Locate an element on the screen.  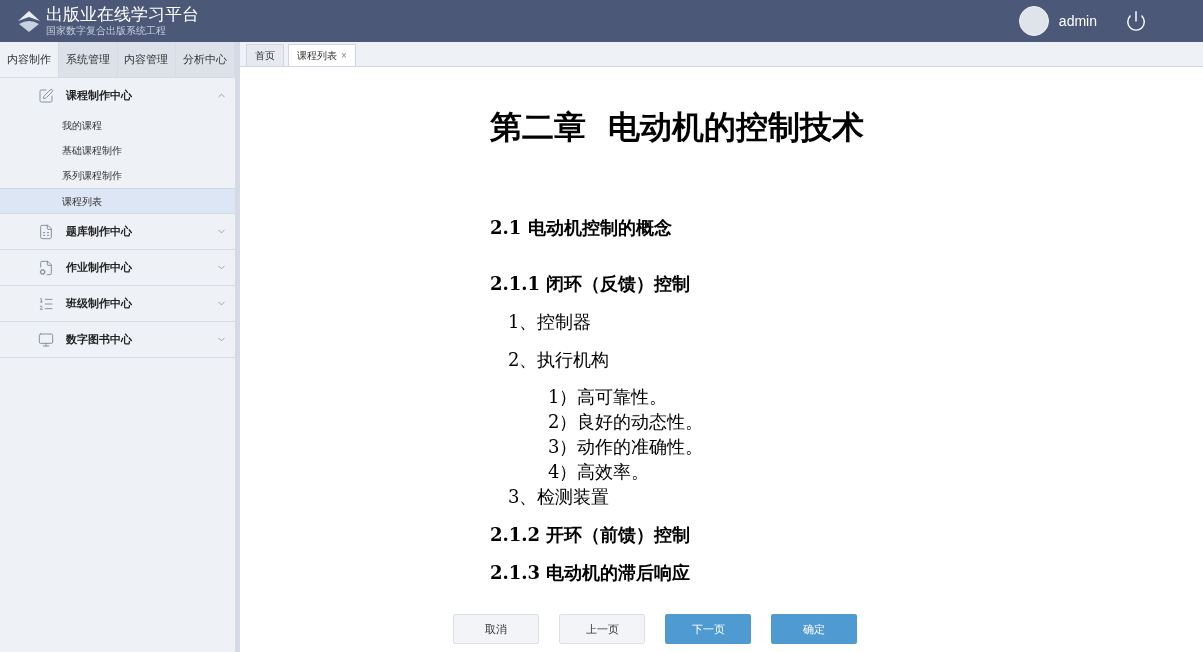
menu-group: 课程制作中心 is located at coordinates (117, 95).